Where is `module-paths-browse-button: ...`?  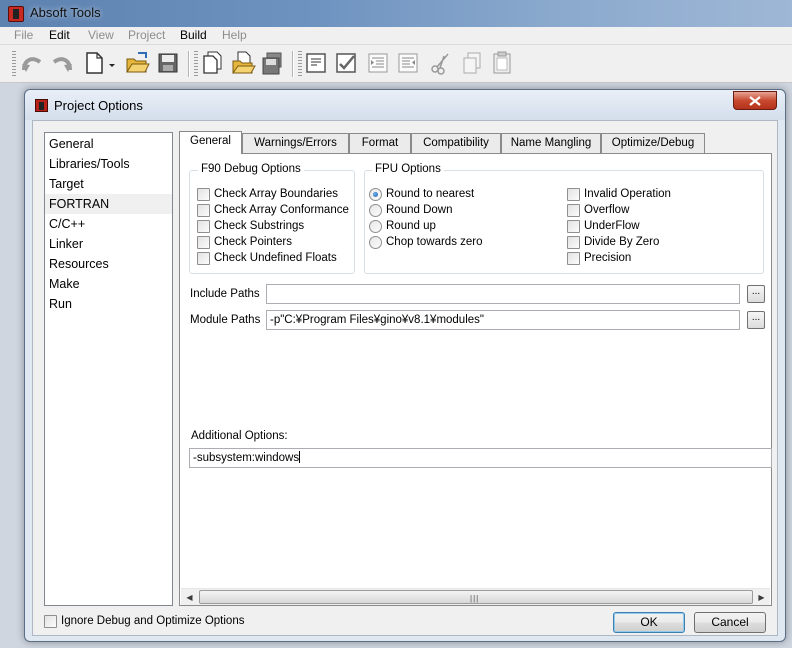 module-paths-browse-button: ... is located at coordinates (756, 320).